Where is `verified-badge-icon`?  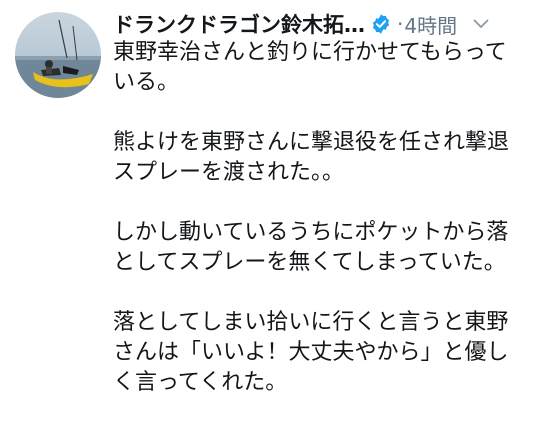 verified-badge-icon is located at coordinates (381, 24).